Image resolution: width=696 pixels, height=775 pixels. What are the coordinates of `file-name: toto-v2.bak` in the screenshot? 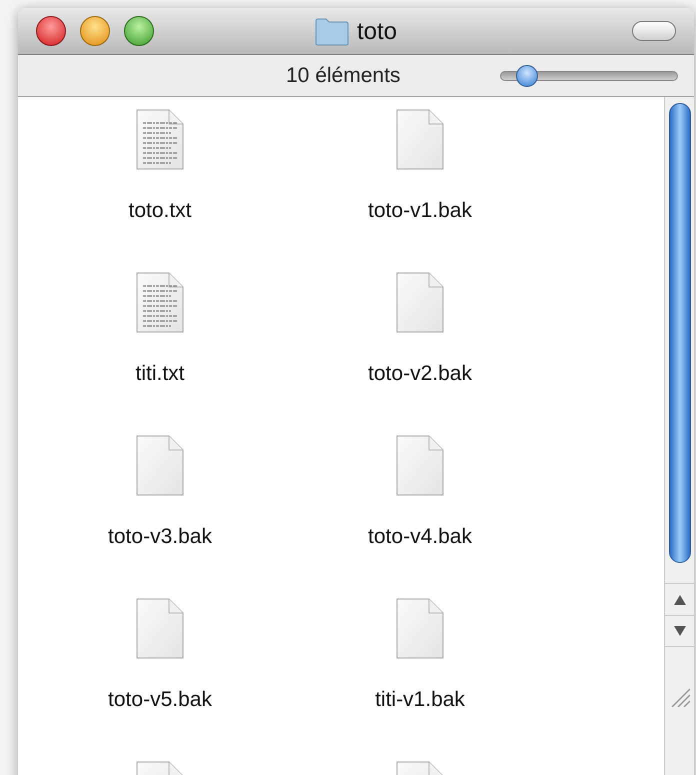 It's located at (420, 374).